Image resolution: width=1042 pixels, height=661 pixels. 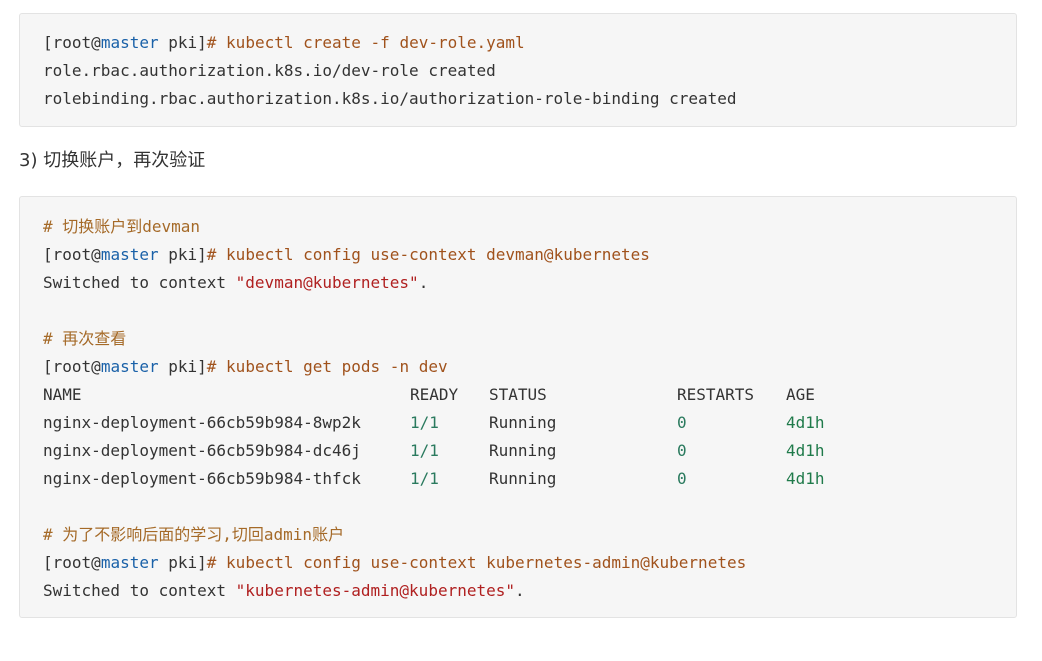 What do you see at coordinates (202, 450) in the screenshot?
I see `pod-name: nginx-deployment-66cb59b984-dc46j` at bounding box center [202, 450].